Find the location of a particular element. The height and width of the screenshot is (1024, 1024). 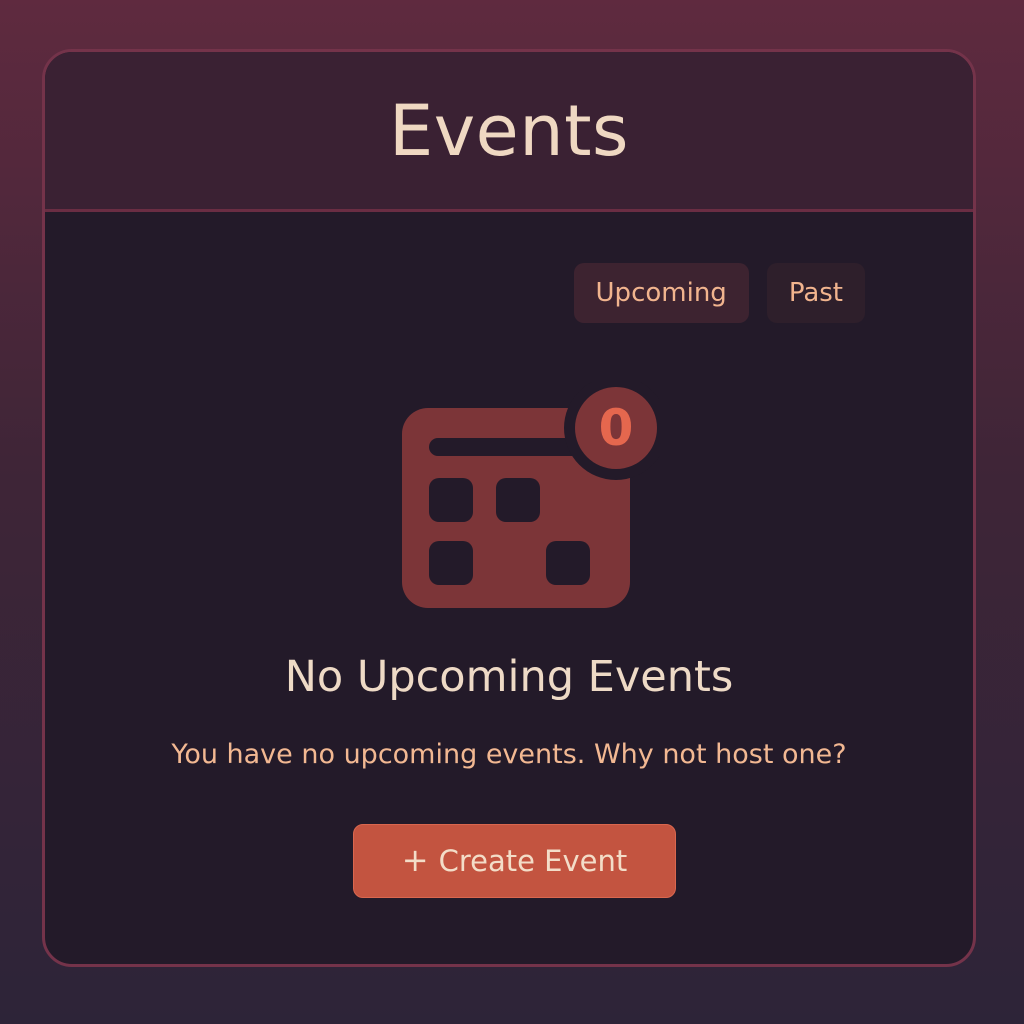

tab-past: Past is located at coordinates (815, 293).